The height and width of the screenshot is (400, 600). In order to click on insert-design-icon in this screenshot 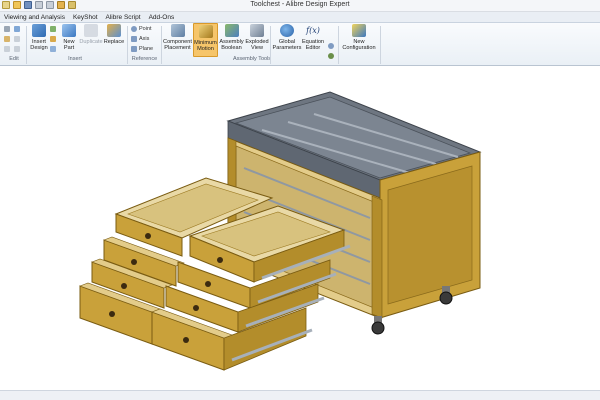, I will do `click(39, 30)`.